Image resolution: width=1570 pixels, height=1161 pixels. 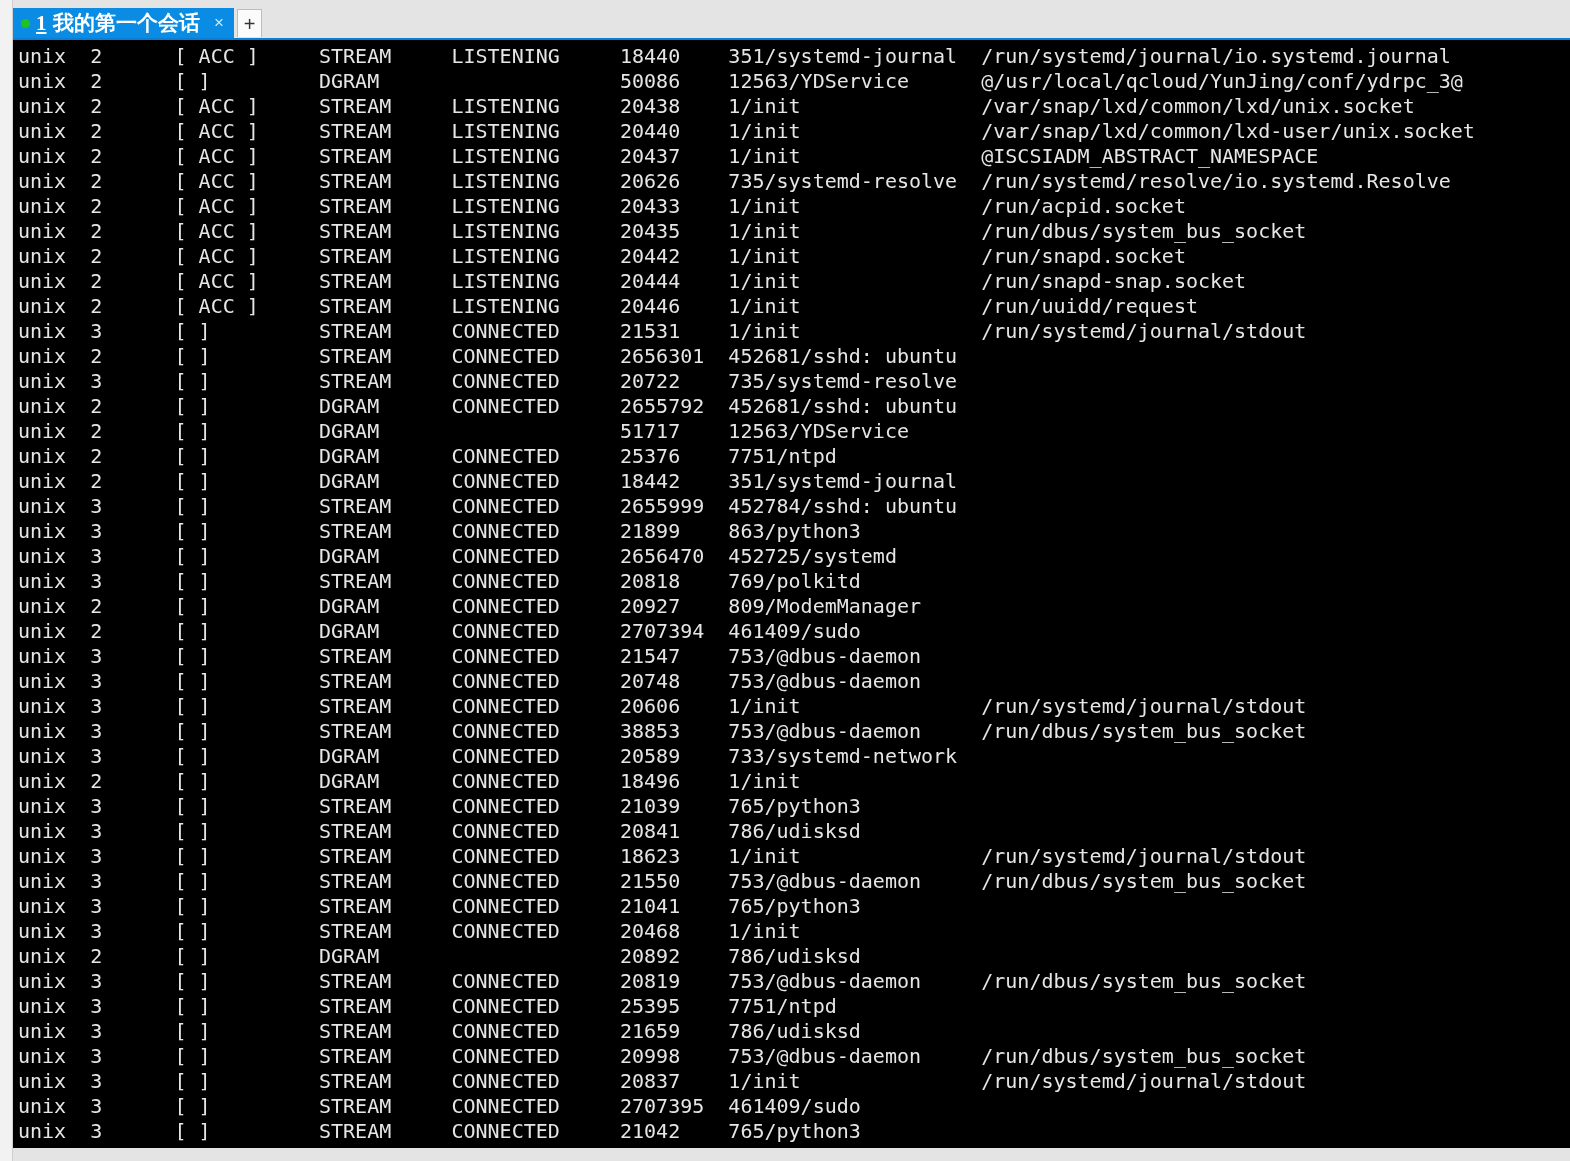 I want to click on terminal-text: 7751/ntpd, so click(x=783, y=1006).